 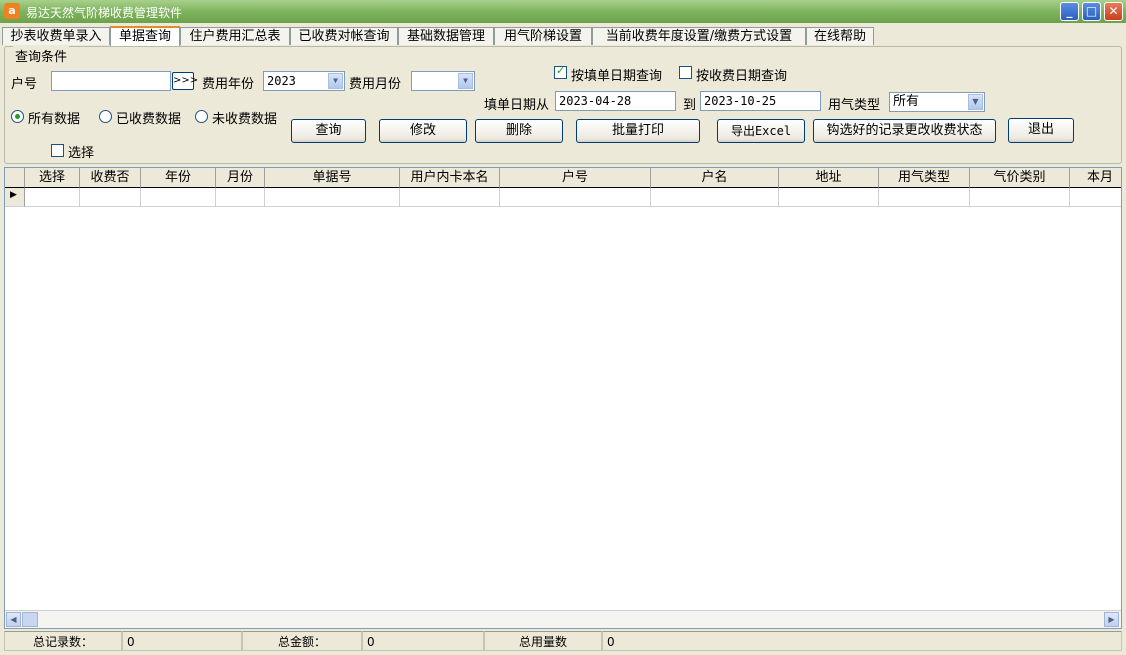 I want to click on tab-tier-settings: 用气阶梯设置, so click(x=543, y=36).